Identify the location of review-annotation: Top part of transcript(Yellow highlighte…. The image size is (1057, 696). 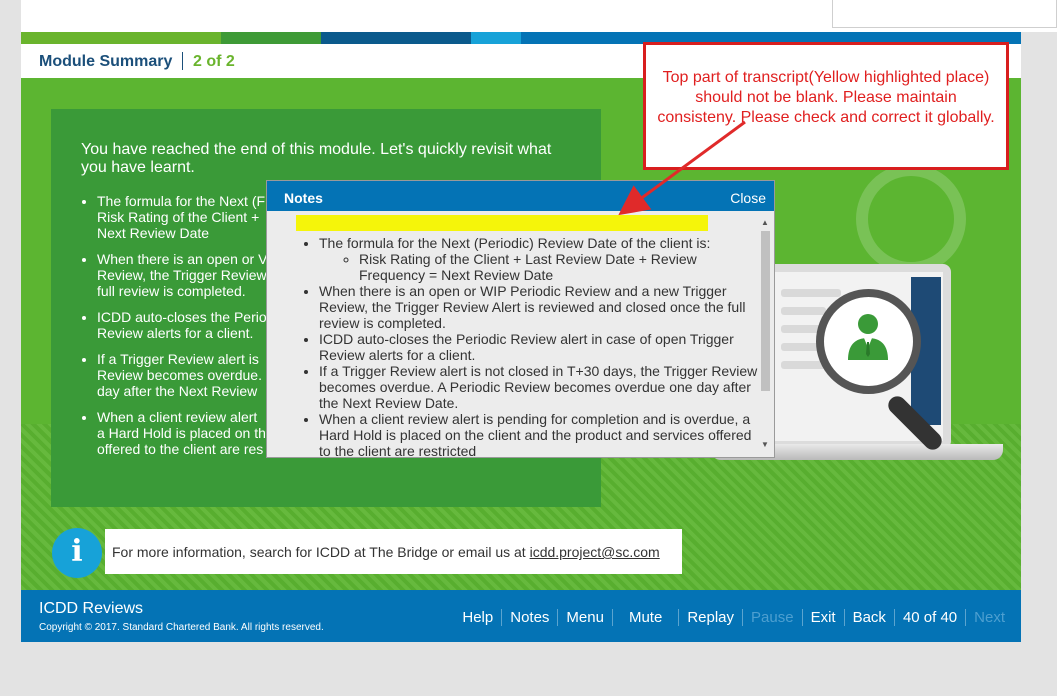
(826, 106).